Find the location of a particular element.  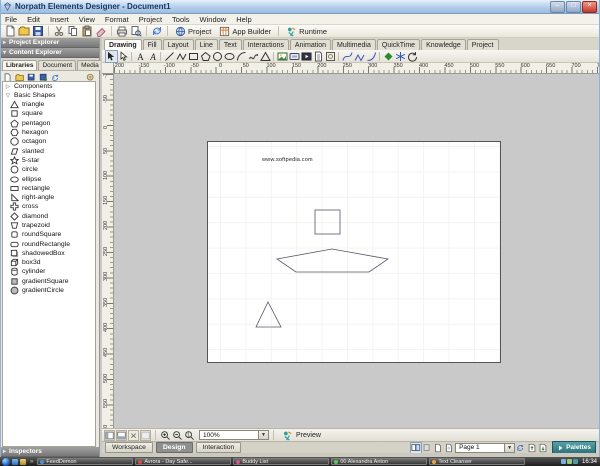

star-point-icon is located at coordinates (400, 56).